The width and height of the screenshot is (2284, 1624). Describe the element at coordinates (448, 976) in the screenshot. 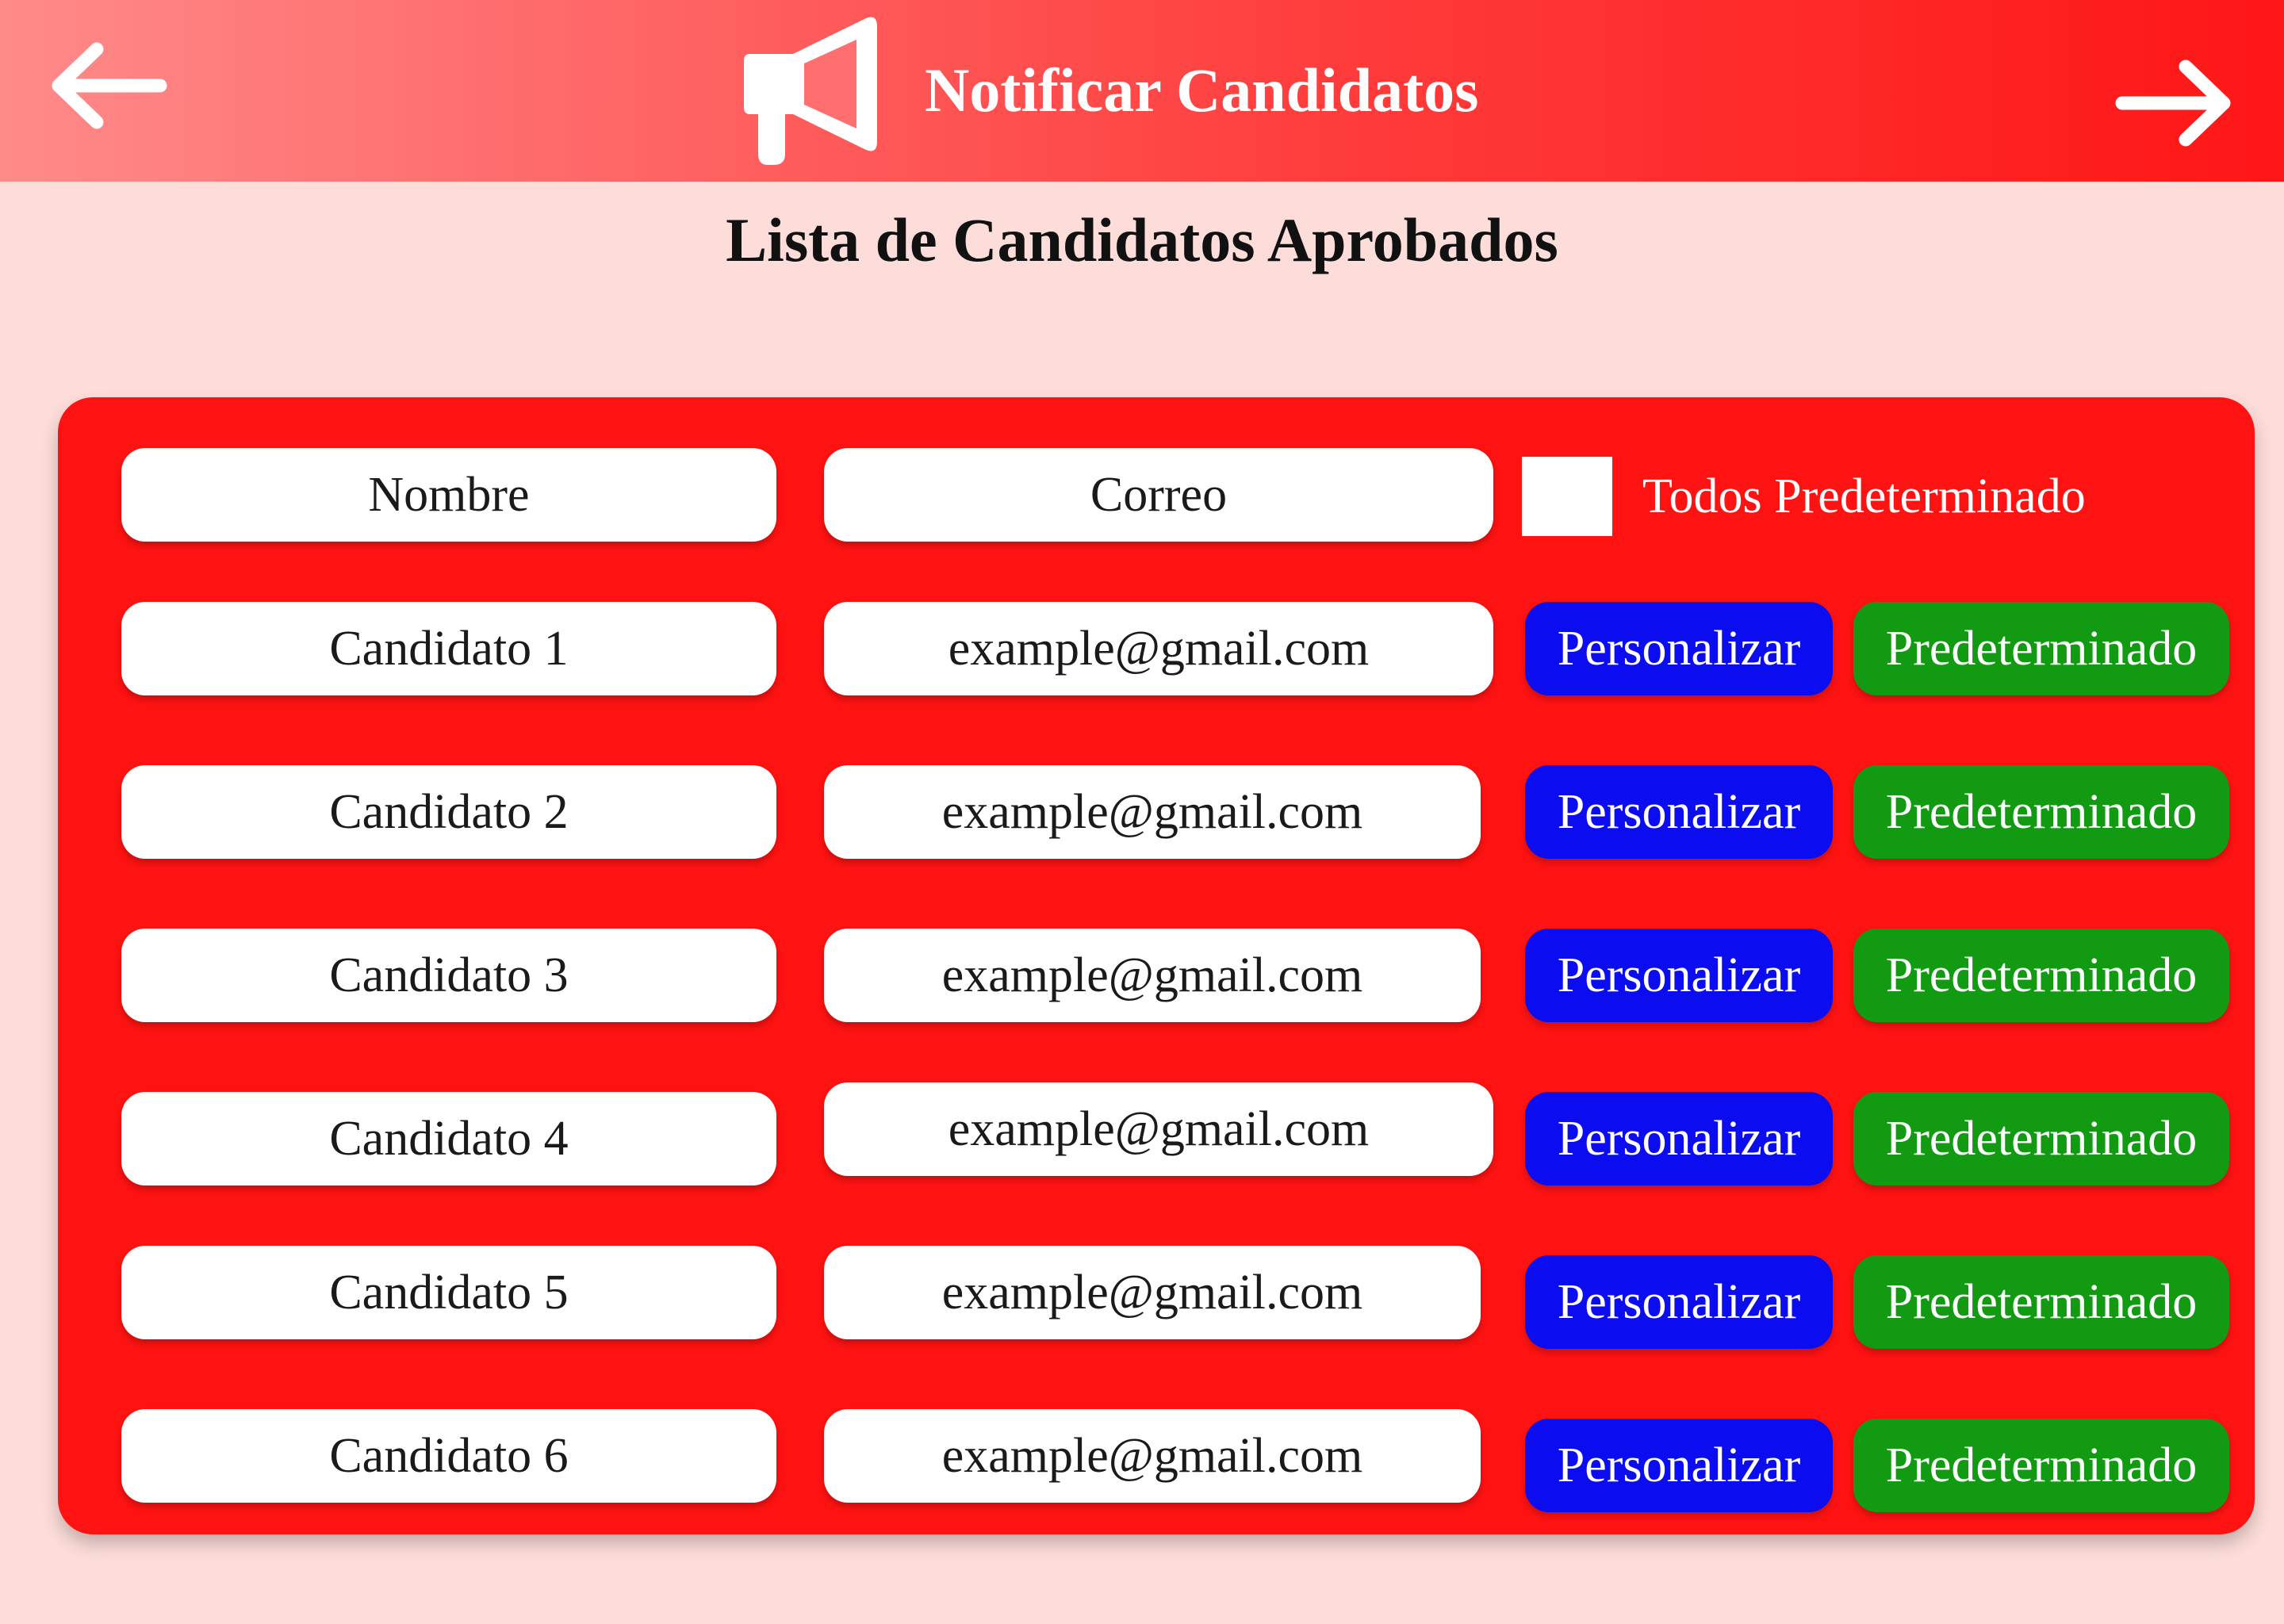

I see `candidate-name: Candidato 3` at that location.